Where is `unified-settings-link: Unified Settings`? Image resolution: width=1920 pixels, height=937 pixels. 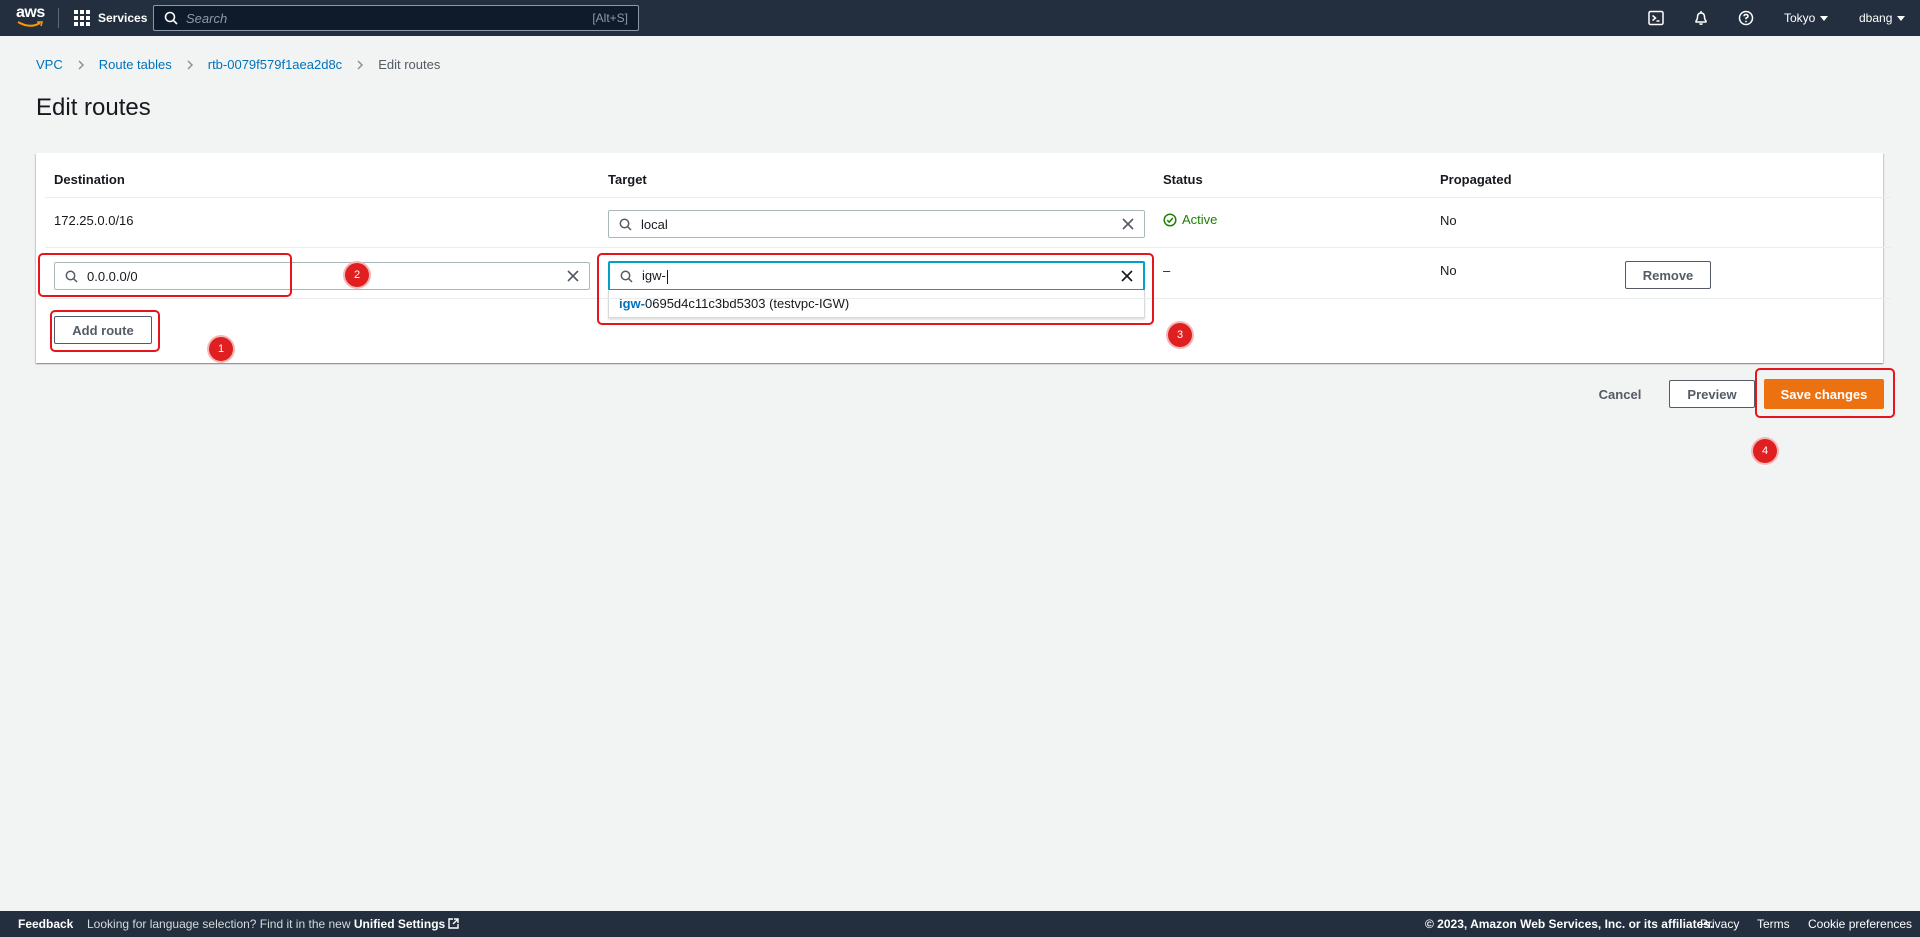
unified-settings-link: Unified Settings is located at coordinates (399, 924).